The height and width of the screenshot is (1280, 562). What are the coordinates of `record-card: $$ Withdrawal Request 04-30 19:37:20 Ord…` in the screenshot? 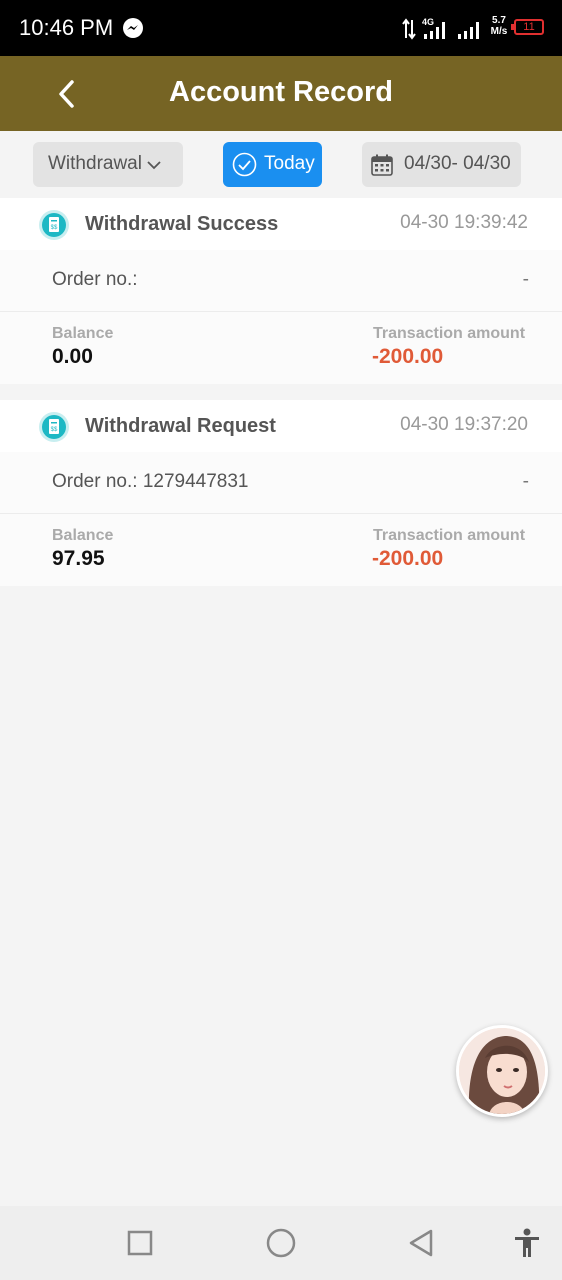 It's located at (281, 493).